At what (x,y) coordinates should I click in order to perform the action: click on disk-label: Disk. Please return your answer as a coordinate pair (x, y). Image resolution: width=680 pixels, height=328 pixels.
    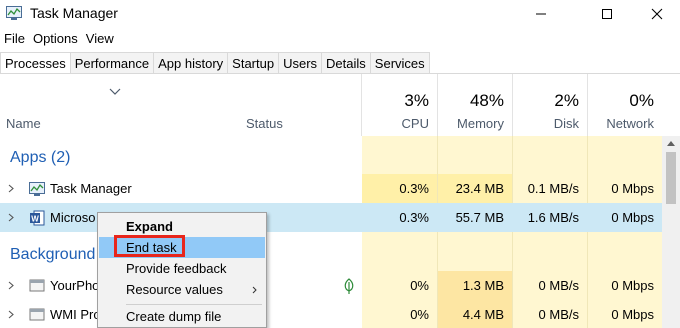
    Looking at the image, I should click on (566, 123).